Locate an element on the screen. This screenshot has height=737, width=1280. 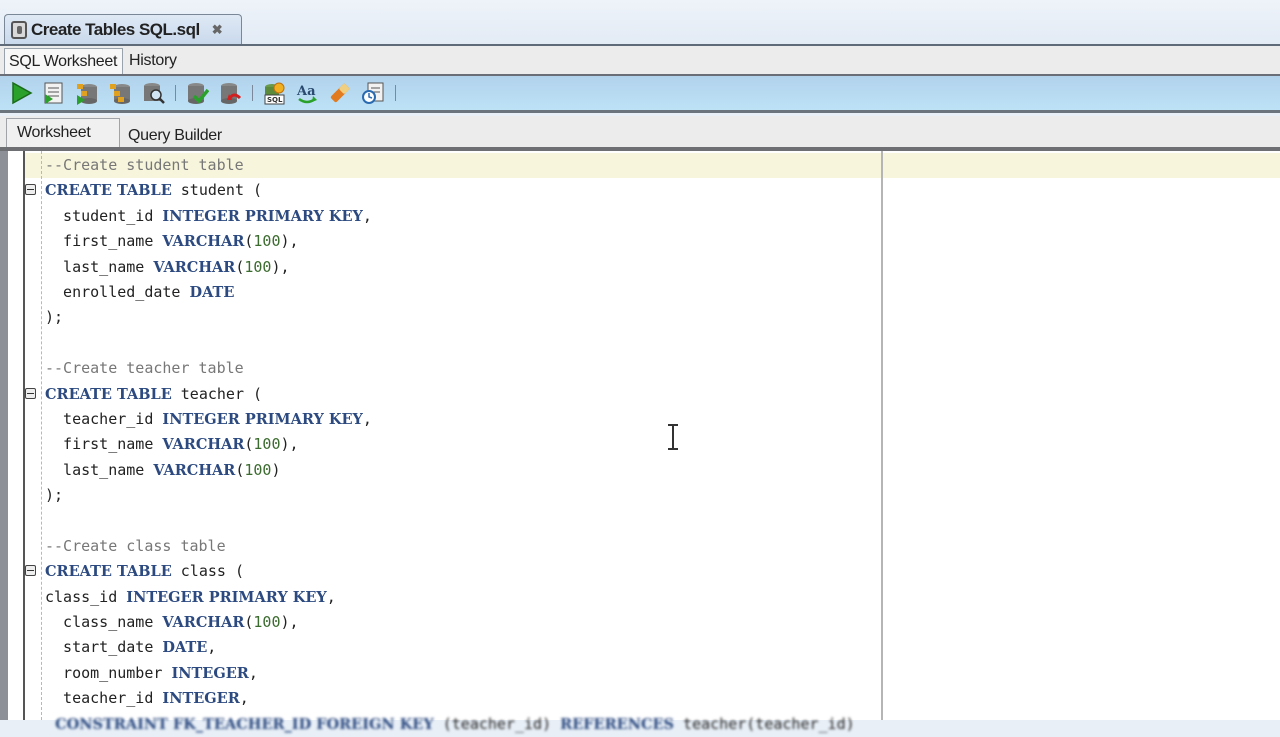
code-line: enrolled_date DATE is located at coordinates (450, 292).